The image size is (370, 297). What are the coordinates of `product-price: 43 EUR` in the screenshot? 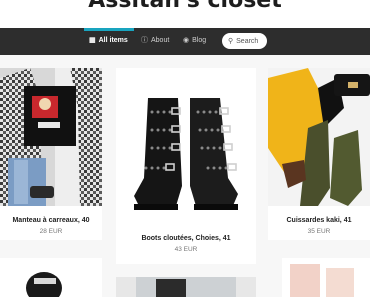 It's located at (186, 249).